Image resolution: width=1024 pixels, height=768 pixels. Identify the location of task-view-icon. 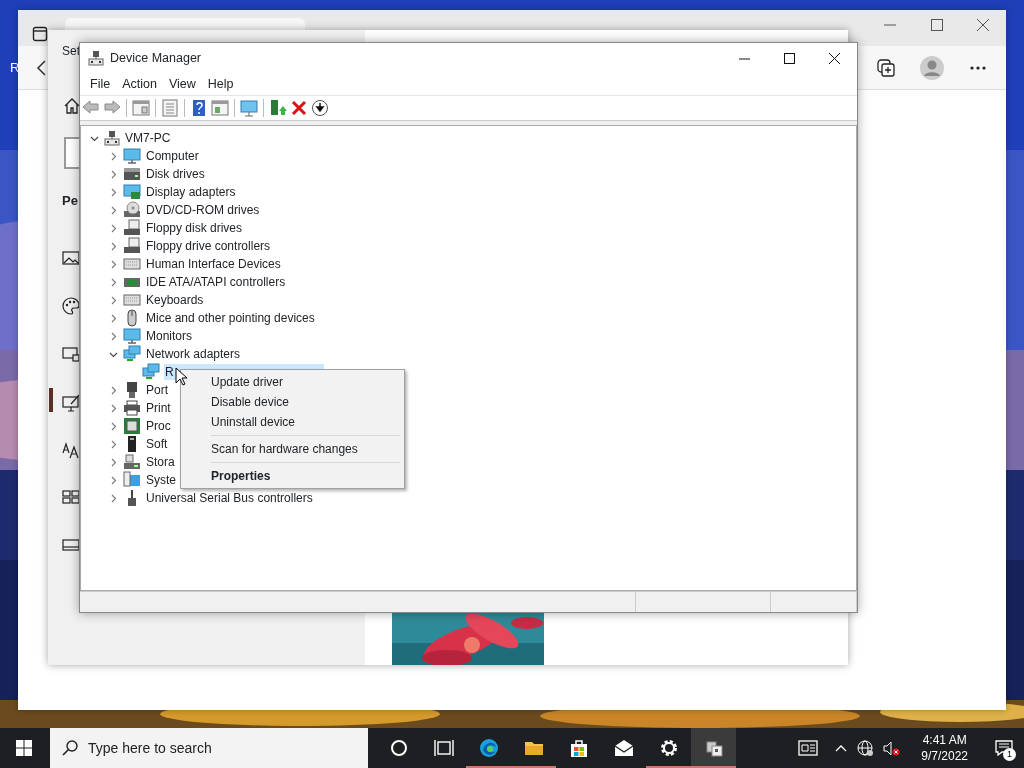
(443, 748).